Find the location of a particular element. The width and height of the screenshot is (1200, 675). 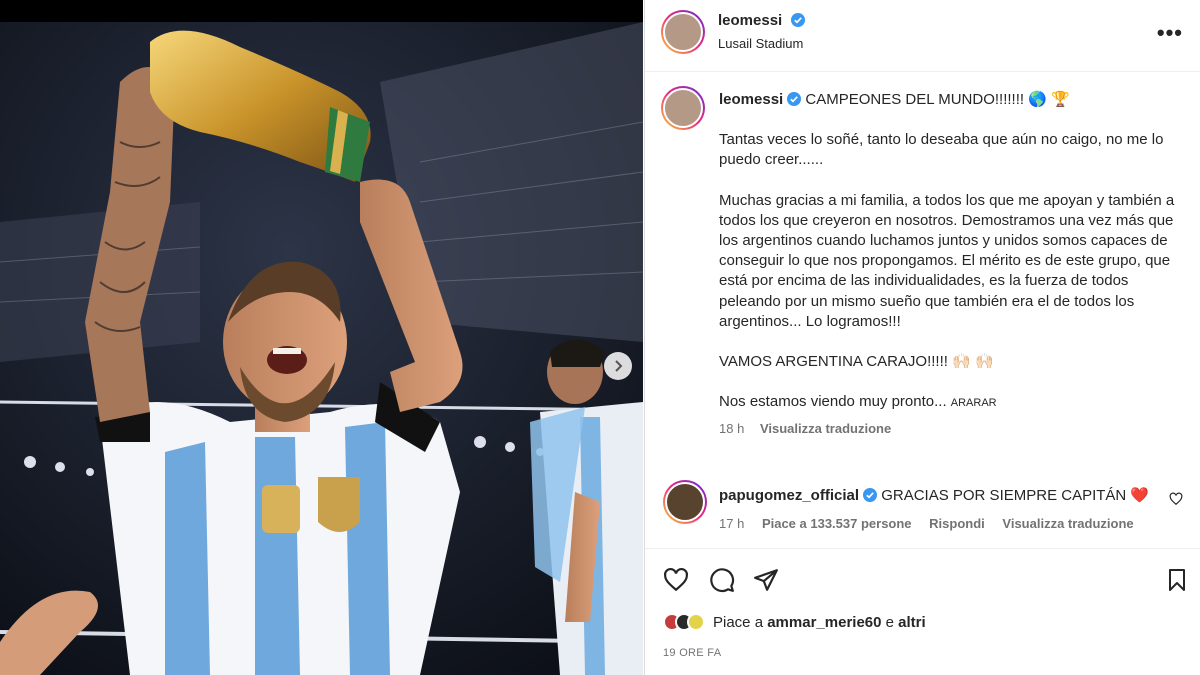

caption-meta: 18 h Visualizza traduzione is located at coordinates (949, 429).